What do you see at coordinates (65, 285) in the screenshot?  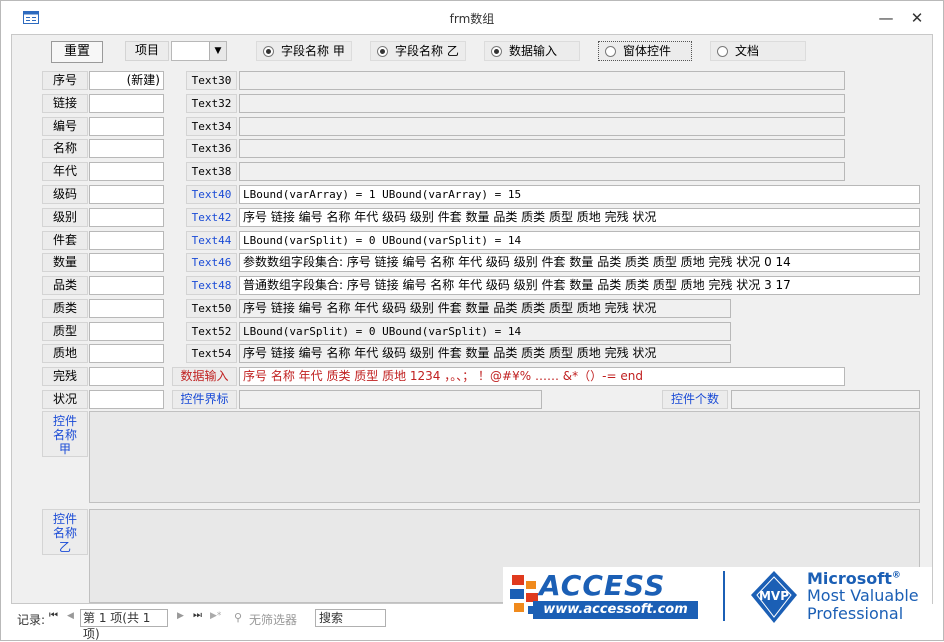 I see `field-label: 品类` at bounding box center [65, 285].